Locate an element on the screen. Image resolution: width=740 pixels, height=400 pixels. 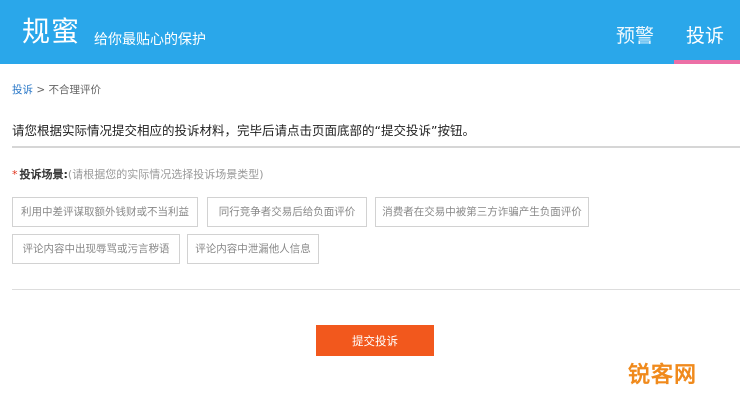
instruction-text: 请您根据实际情况提交相应的投诉材料，完毕后请点击页面底部的“提交投诉”按钮。 is located at coordinates (243, 130).